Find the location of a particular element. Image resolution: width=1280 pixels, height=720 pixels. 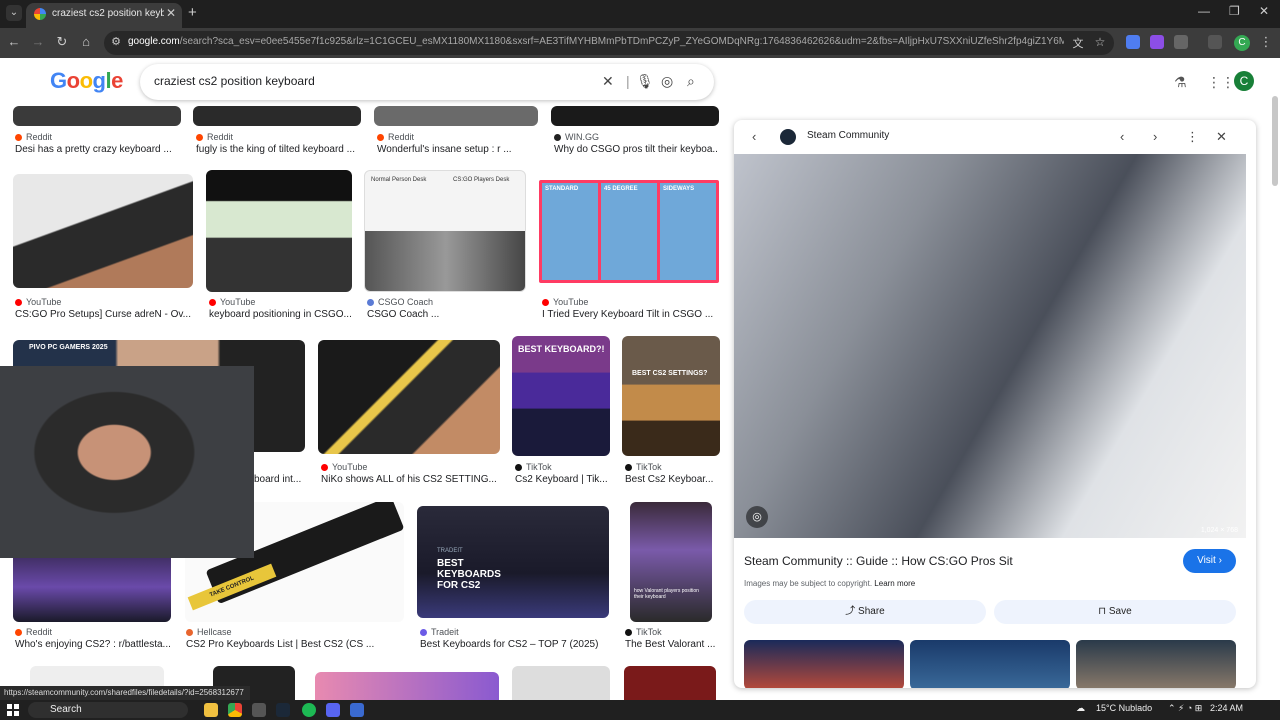

window-close-icon: ✕ is located at coordinates (1264, 11).